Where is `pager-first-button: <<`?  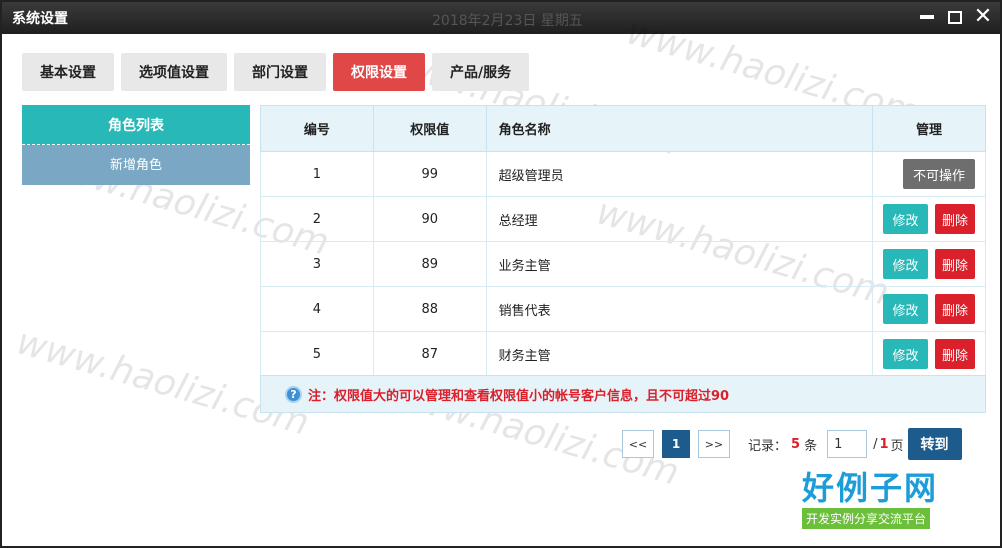 pager-first-button: << is located at coordinates (638, 444).